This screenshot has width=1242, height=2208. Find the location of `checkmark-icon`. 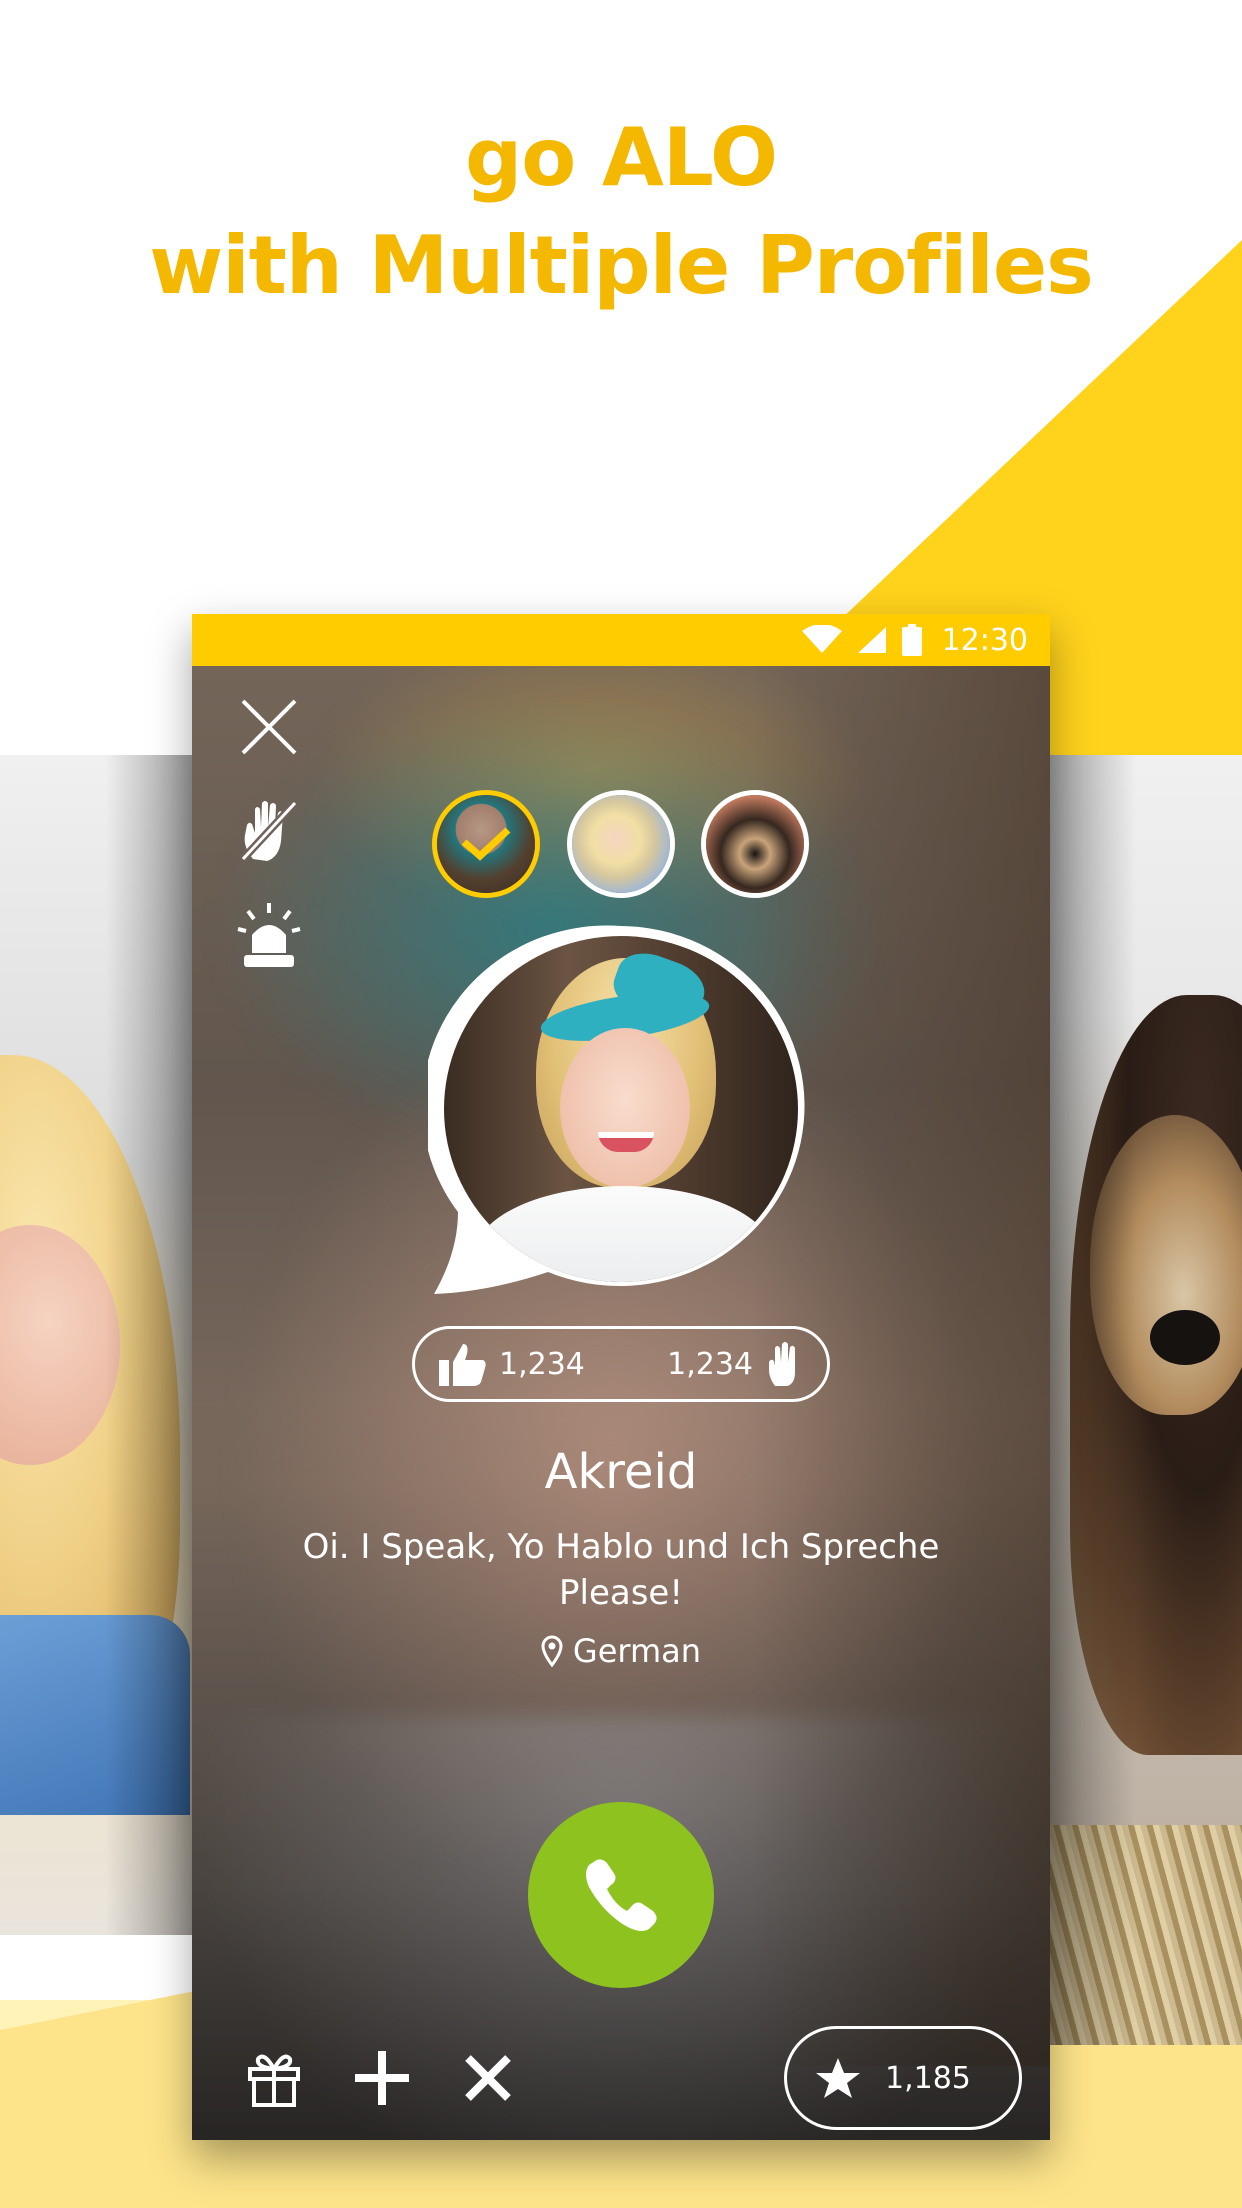

checkmark-icon is located at coordinates (486, 844).